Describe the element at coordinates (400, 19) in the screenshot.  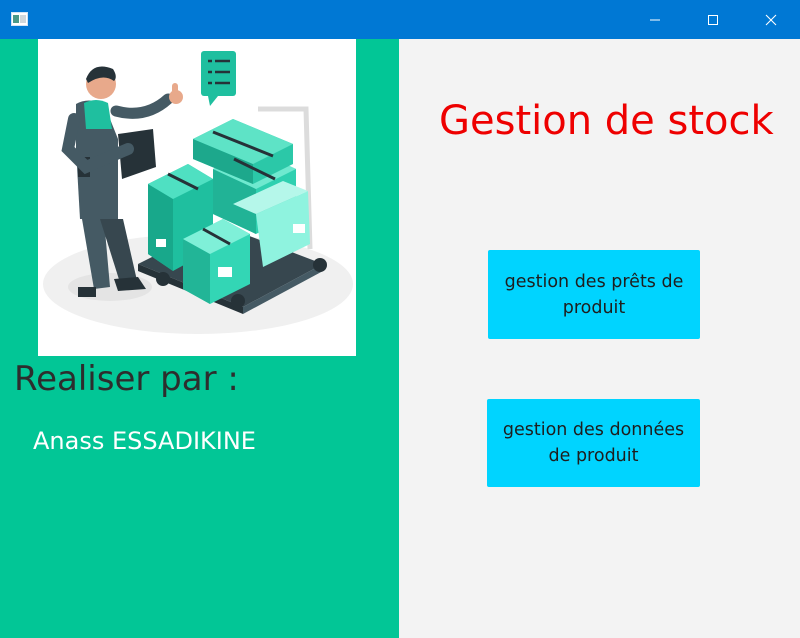
I see `window-titlebar` at that location.